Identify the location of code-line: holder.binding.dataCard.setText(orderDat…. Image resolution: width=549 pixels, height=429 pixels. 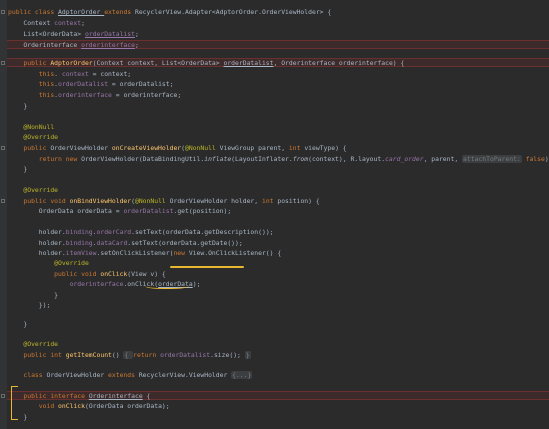
(125, 243).